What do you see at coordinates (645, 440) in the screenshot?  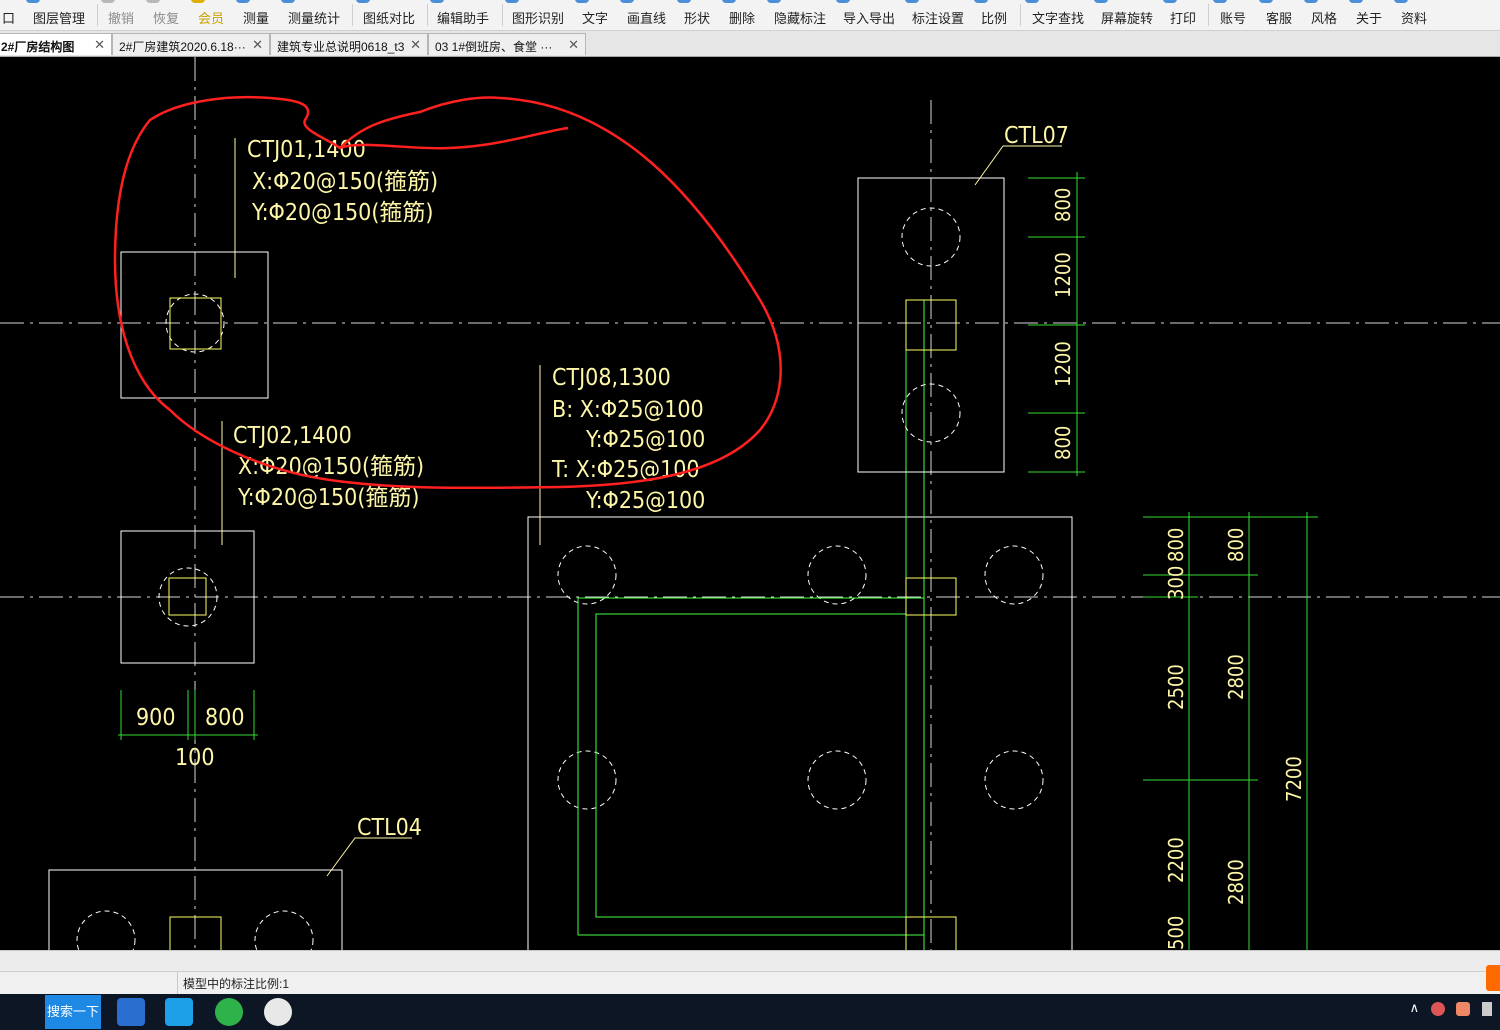 I see `label-ctj08-by: Y:Φ25@100` at bounding box center [645, 440].